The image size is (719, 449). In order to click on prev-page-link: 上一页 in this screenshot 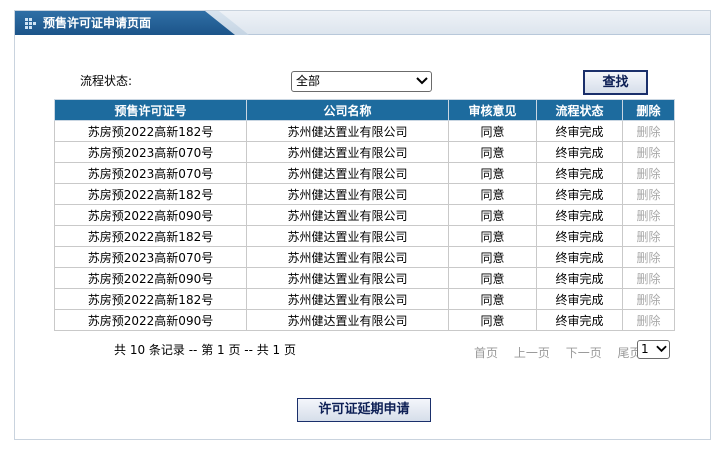, I will do `click(532, 353)`.